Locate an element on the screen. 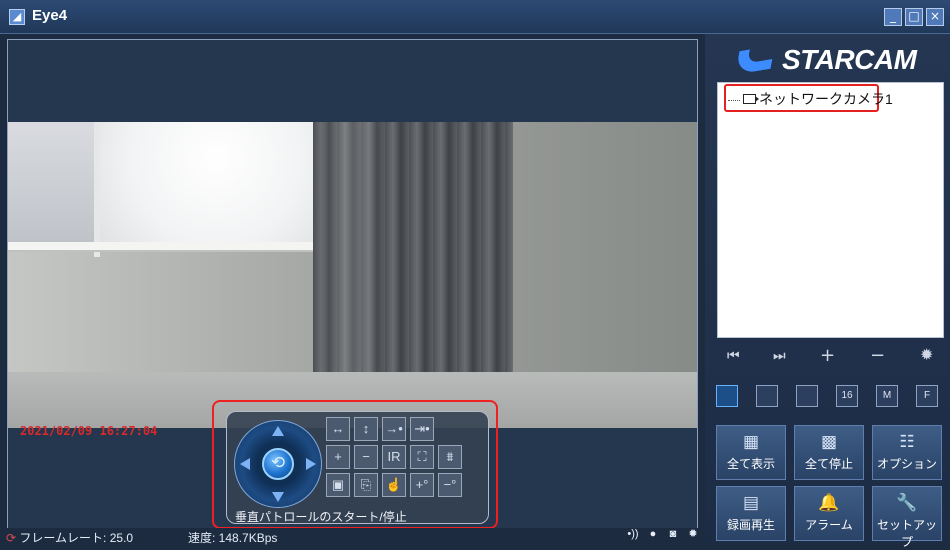 The width and height of the screenshot is (950, 550). window-right-pane is located at coordinates (205, 182).